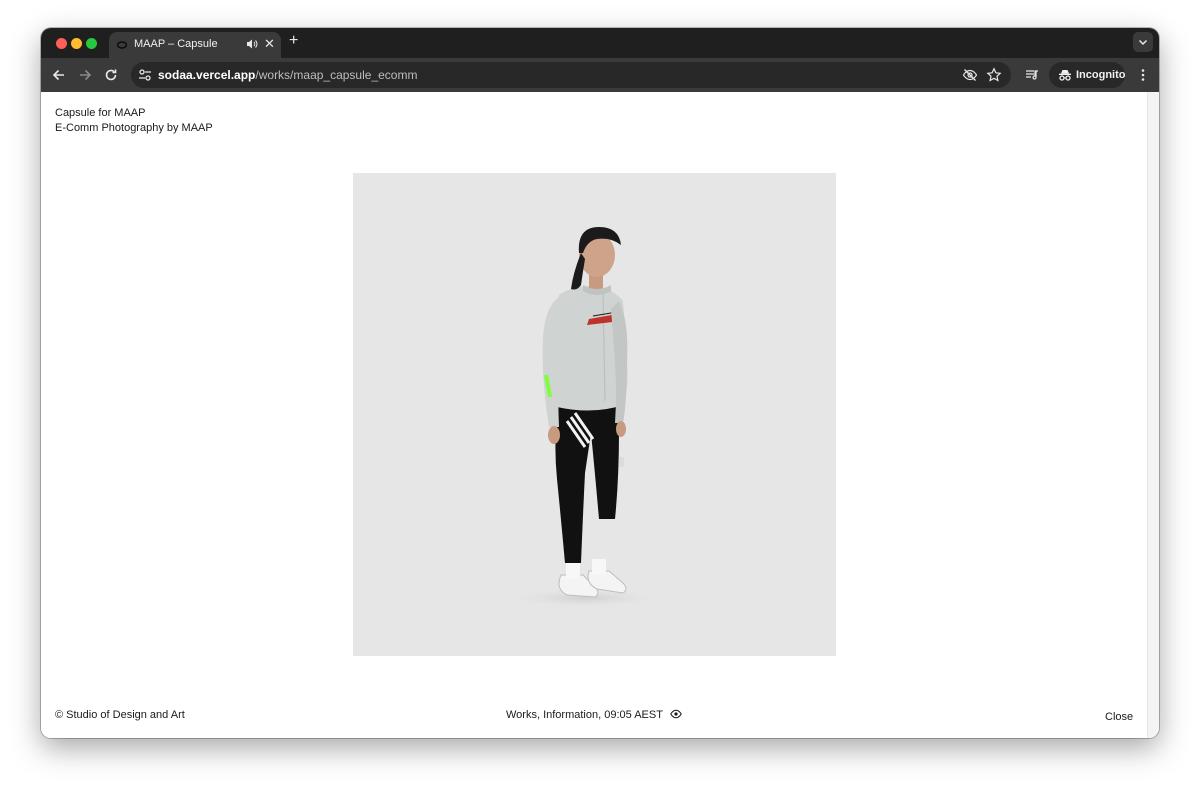 This screenshot has height=792, width=1200. I want to click on incognito-badge: Incognito, so click(1087, 75).